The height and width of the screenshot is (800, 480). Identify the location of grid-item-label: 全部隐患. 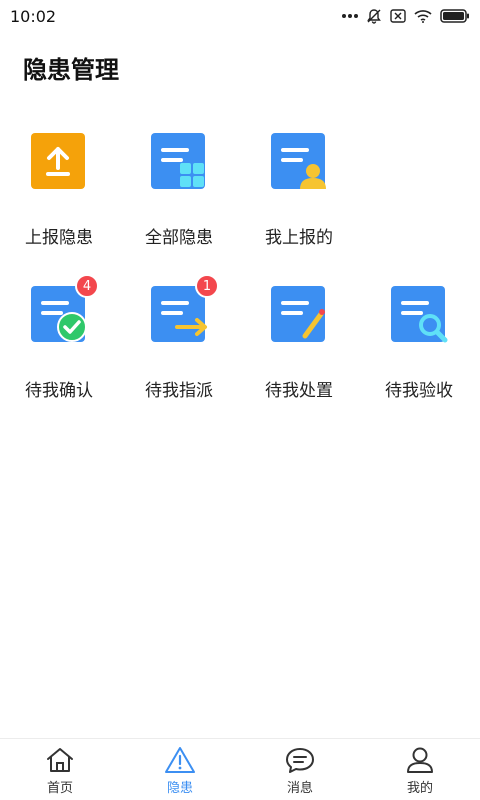
(179, 238).